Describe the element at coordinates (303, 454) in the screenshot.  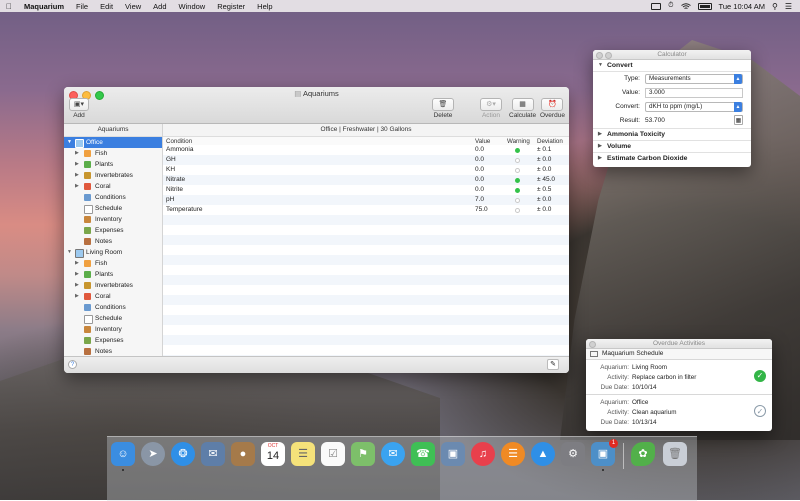
I see `notes-icon: ☰` at that location.